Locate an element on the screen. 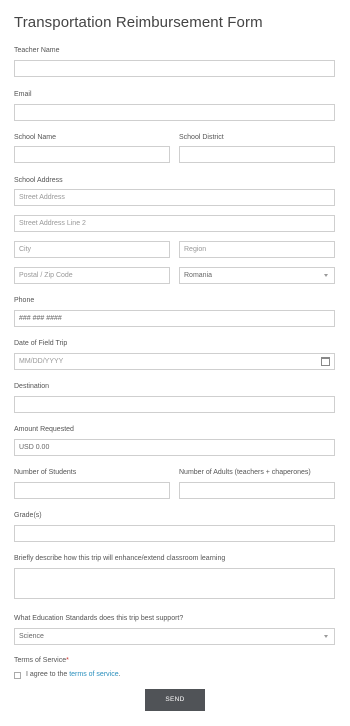 This screenshot has width=350, height=726. terms-label-text: Terms of Service is located at coordinates (40, 660).